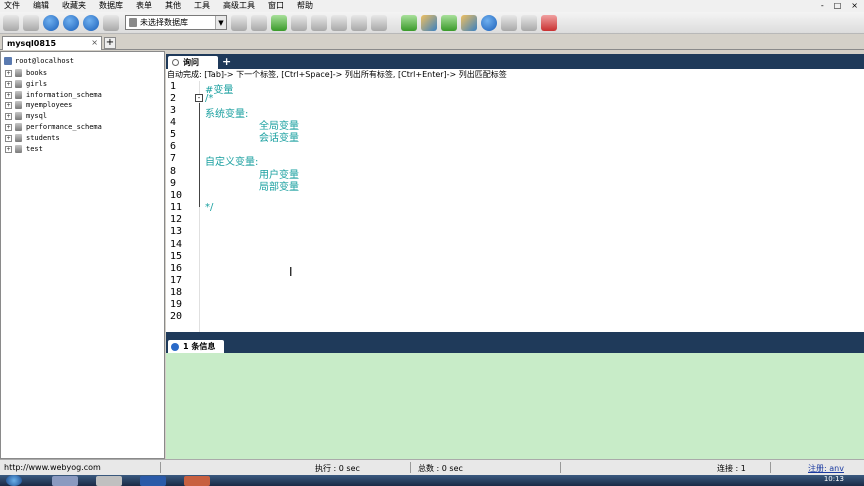  I want to click on menu-help: 帮助, so click(305, 6).